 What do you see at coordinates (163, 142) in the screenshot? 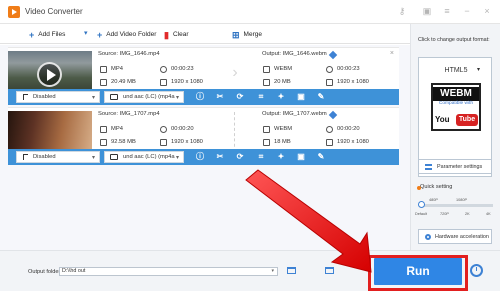
I see `resolution-icon` at bounding box center [163, 142].